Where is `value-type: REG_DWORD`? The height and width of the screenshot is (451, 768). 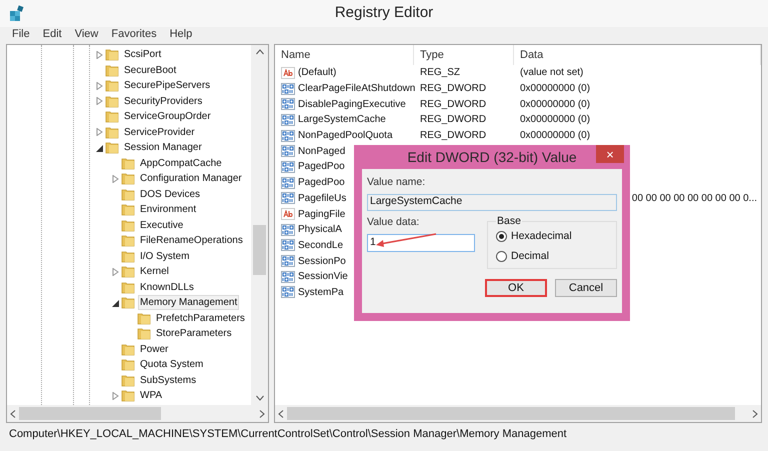
value-type: REG_DWORD is located at coordinates (453, 104).